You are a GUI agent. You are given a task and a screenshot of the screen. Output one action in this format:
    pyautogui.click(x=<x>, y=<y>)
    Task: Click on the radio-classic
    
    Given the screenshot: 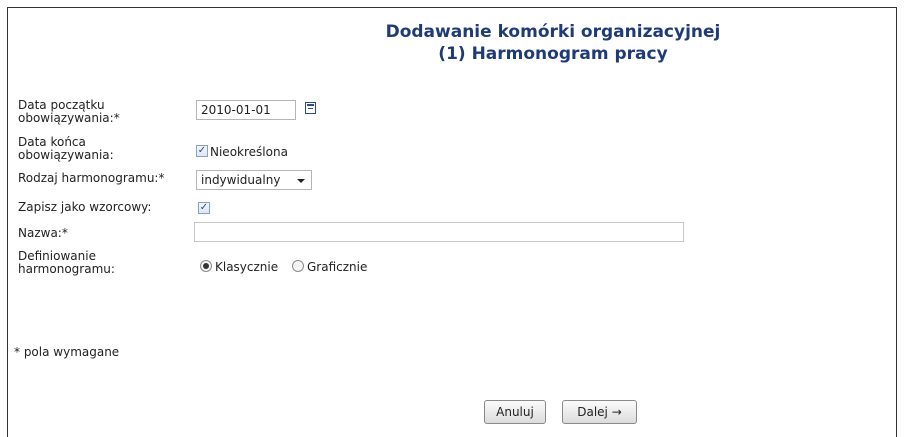 What is the action you would take?
    pyautogui.click(x=206, y=266)
    